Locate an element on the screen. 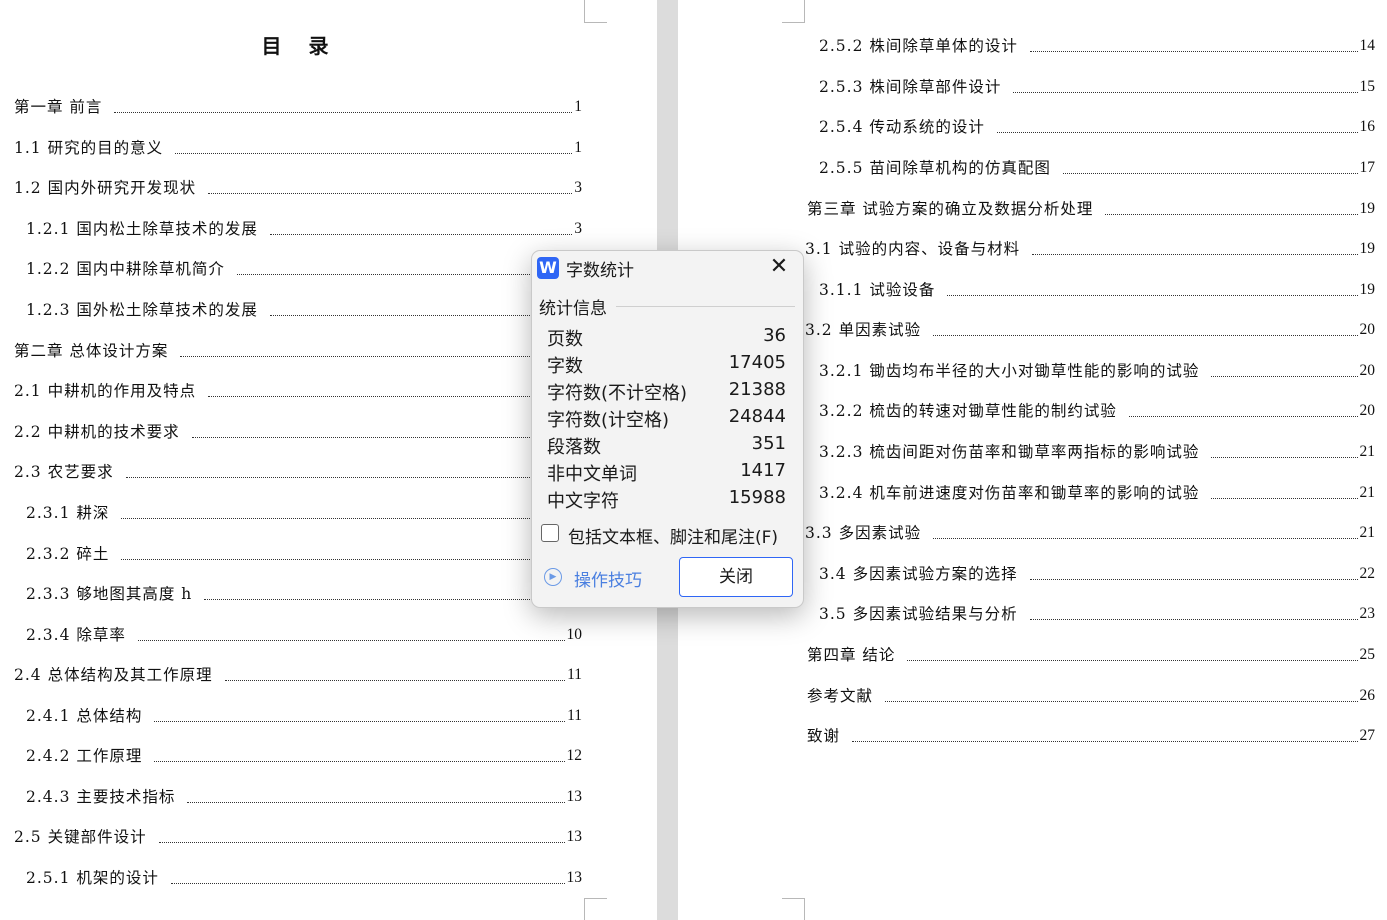 The height and width of the screenshot is (920, 1387). toc-entry: 2.5.4 传动系统的设计 16 is located at coordinates (1097, 125).